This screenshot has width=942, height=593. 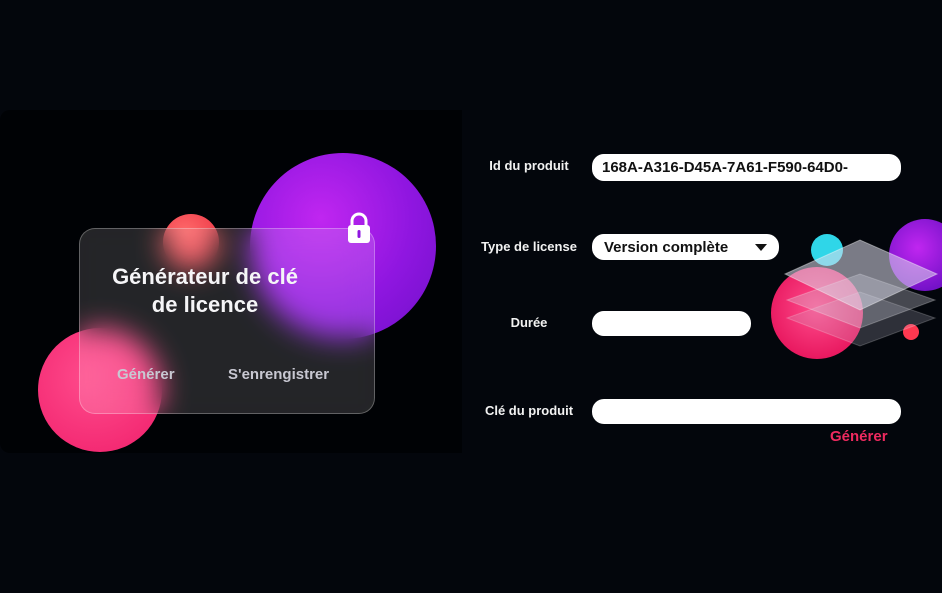 I want to click on layers-decoration, so click(x=856, y=289).